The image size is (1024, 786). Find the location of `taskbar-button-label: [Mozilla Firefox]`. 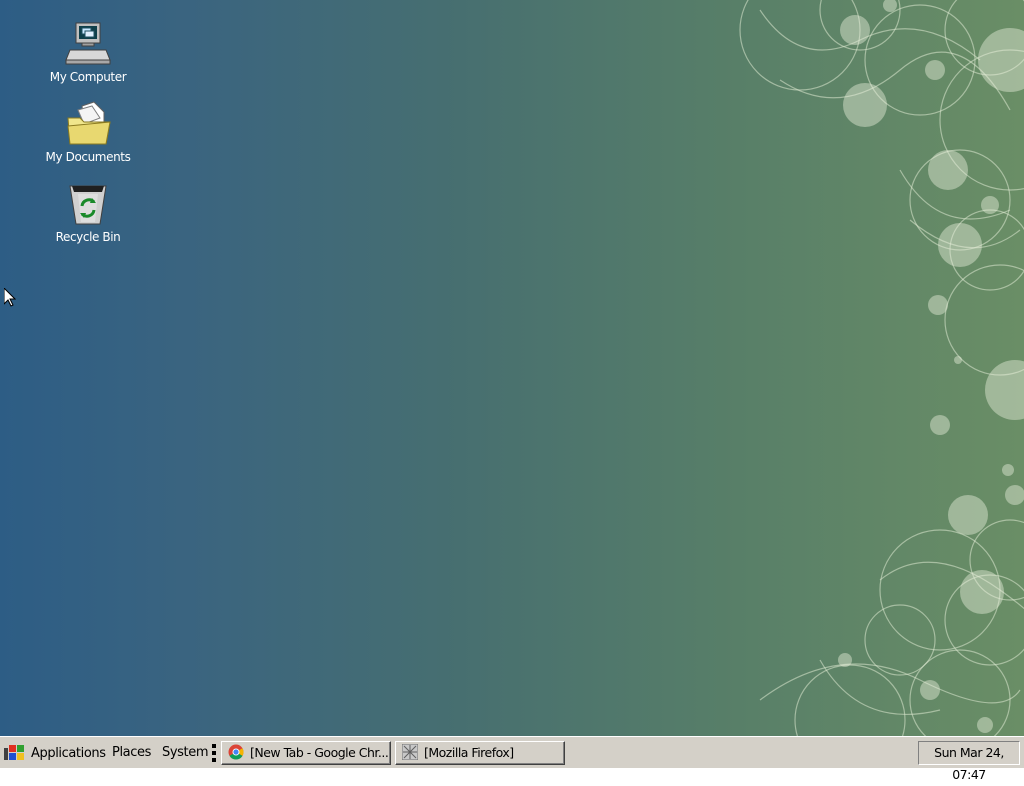

taskbar-button-label: [Mozilla Firefox] is located at coordinates (469, 752).